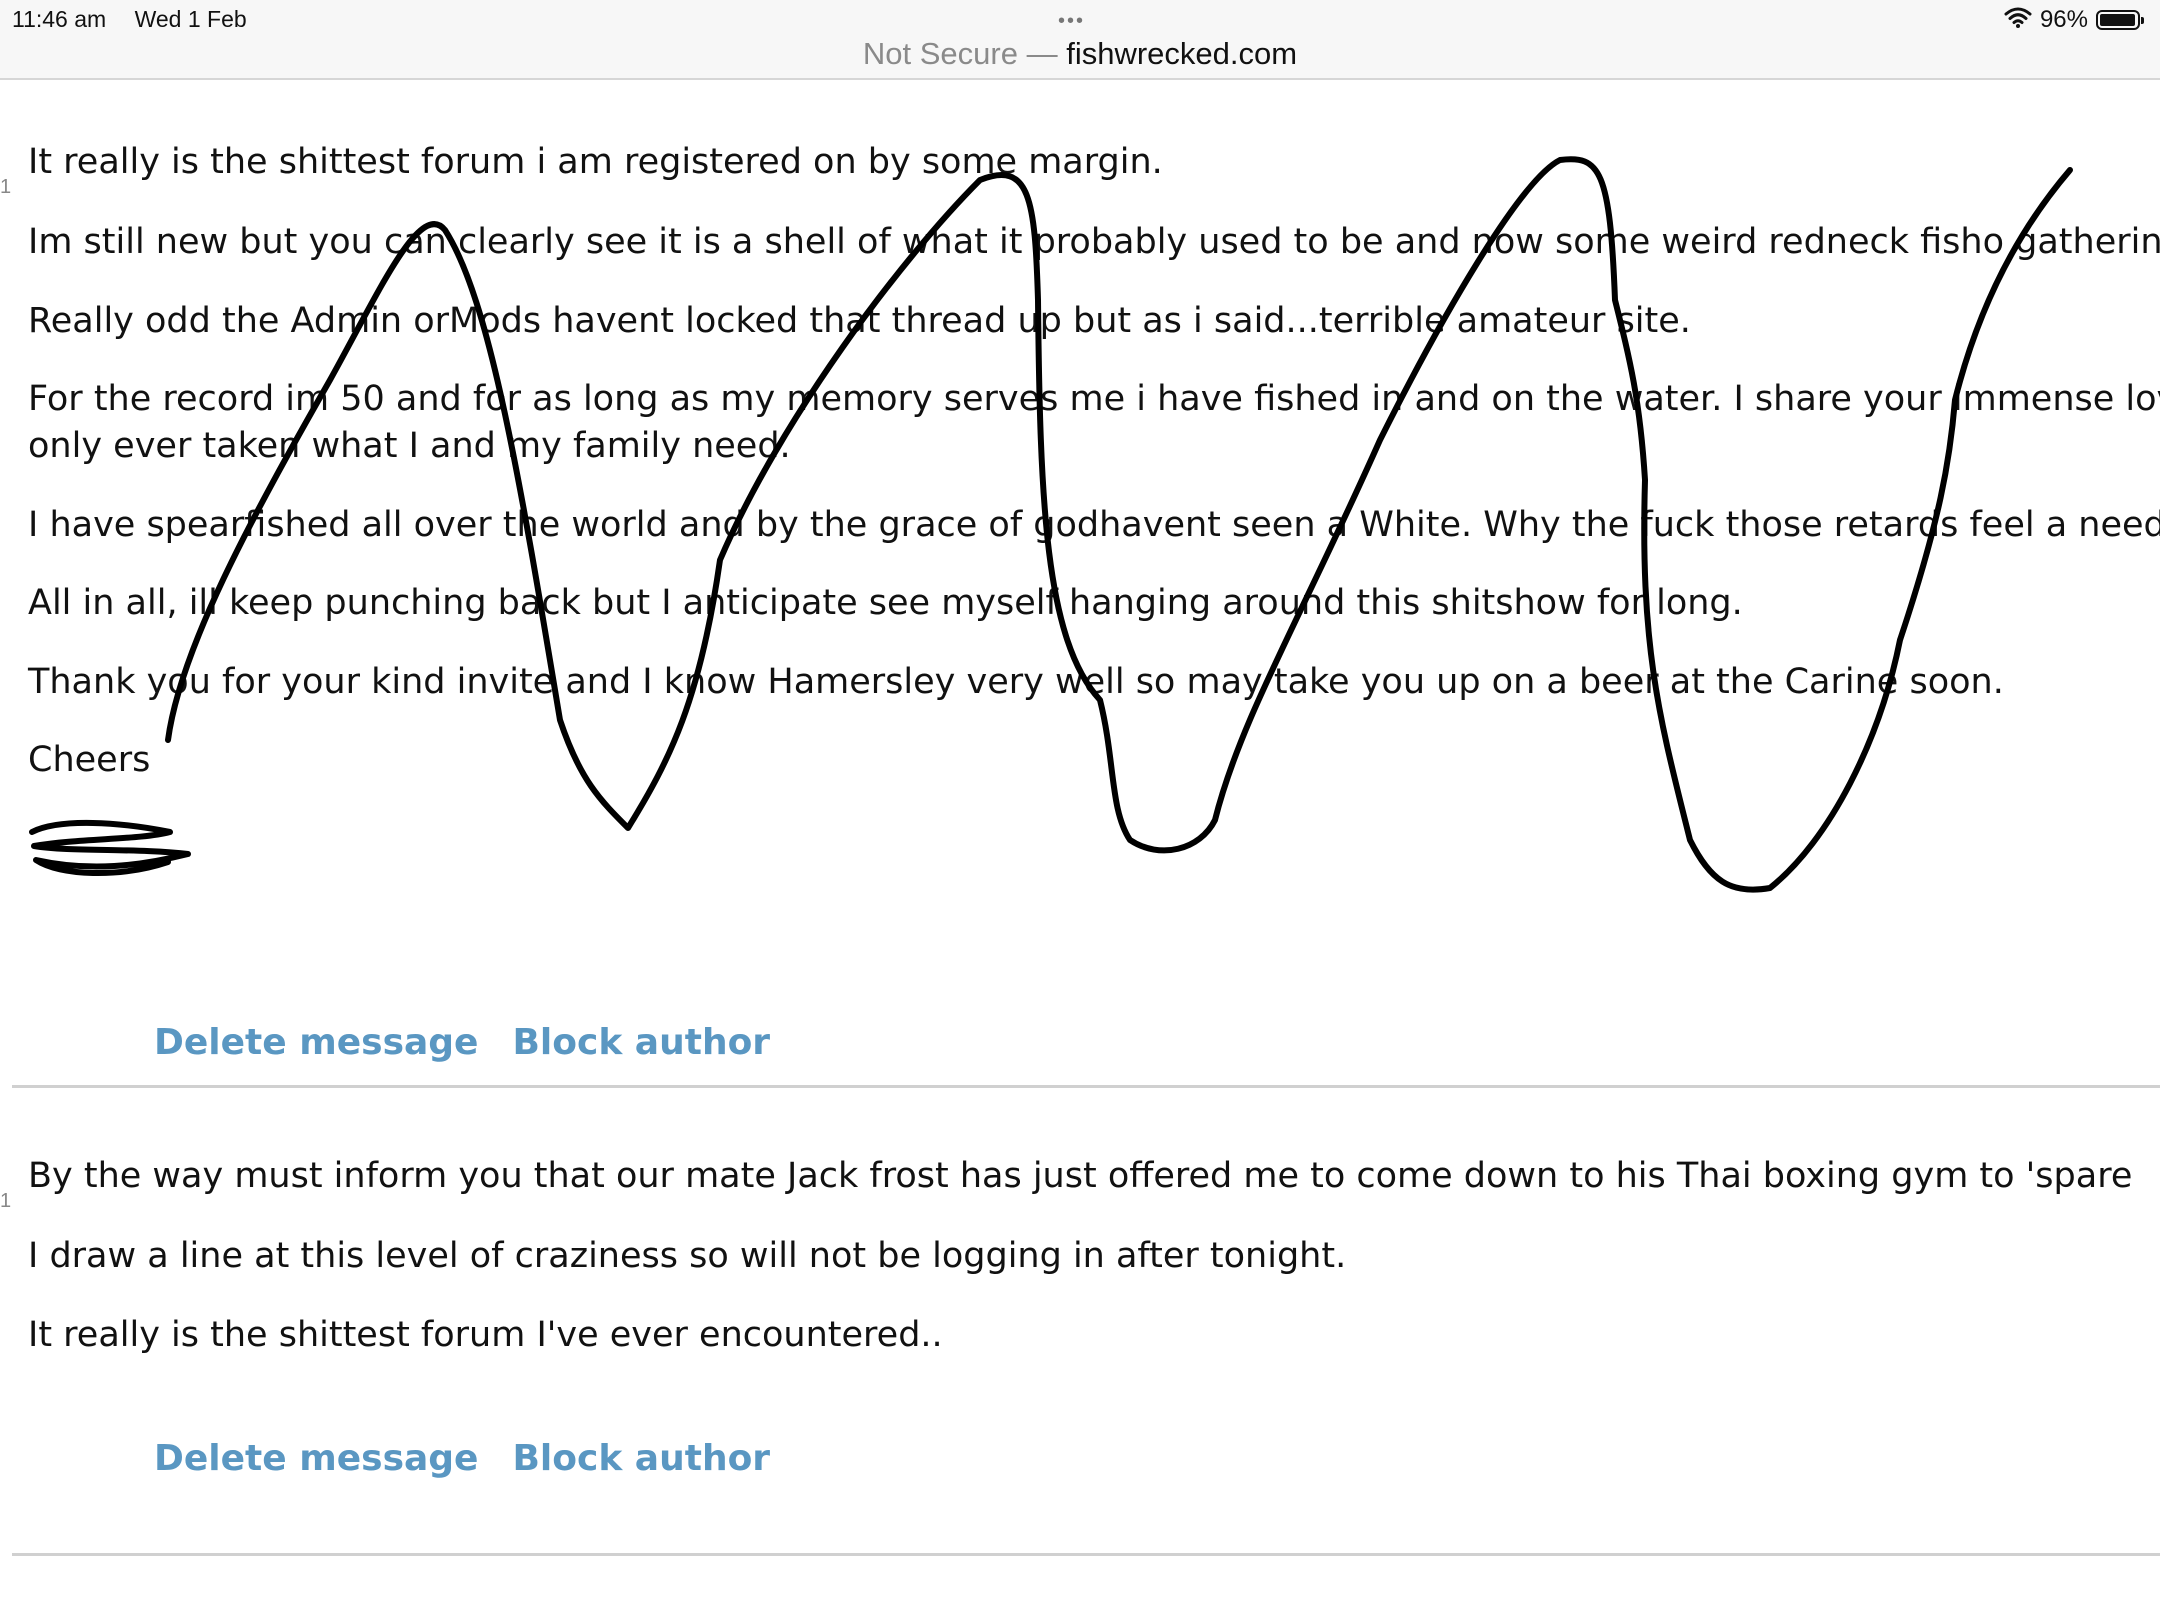  What do you see at coordinates (960, 53) in the screenshot?
I see `not-secure-label: Not Secure —` at bounding box center [960, 53].